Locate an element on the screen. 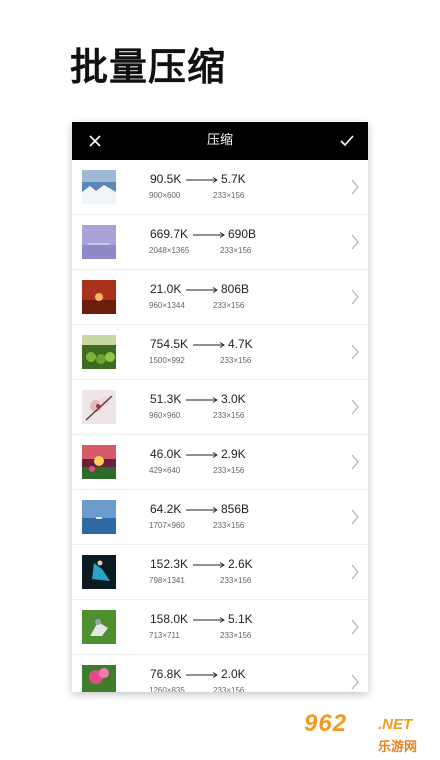 This screenshot has width=440, height=760. header-title: 压缩 is located at coordinates (219, 140).